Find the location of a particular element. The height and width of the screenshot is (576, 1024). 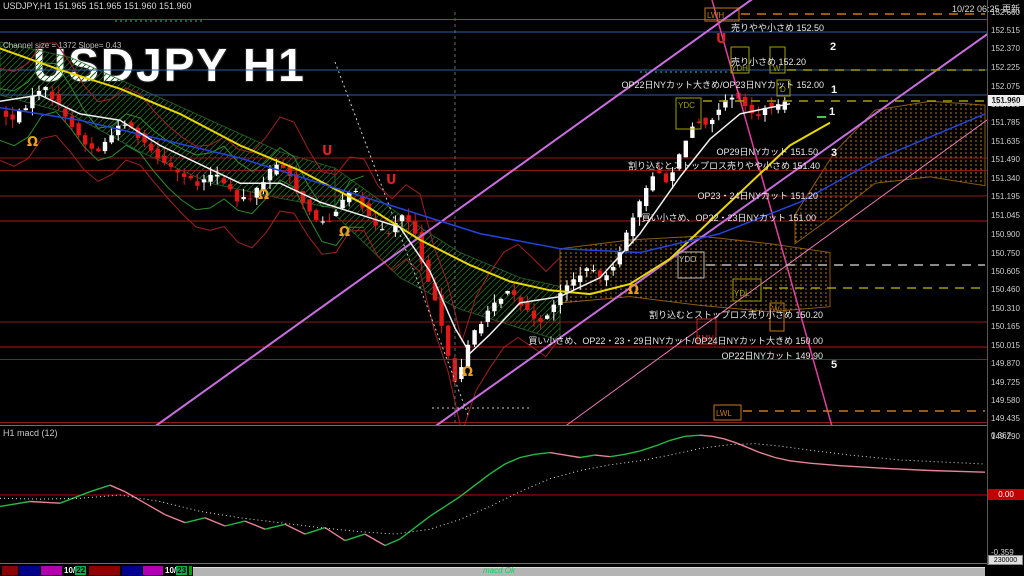

axis-tick: 149.870 is located at coordinates (1005, 364).